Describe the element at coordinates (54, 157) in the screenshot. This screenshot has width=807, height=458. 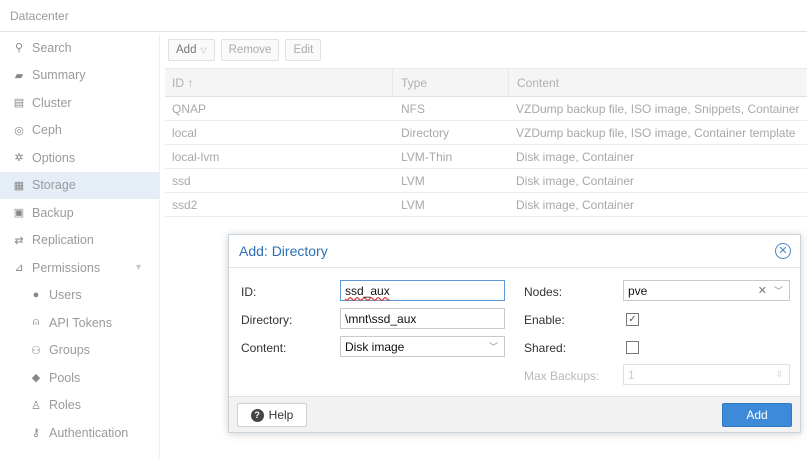
I see `sidebar-item-label: Options` at that location.